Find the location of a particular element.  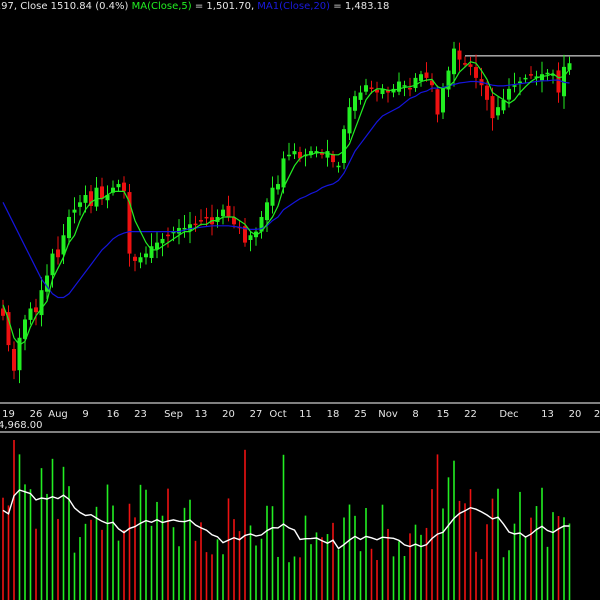

x-tick-label: 16 is located at coordinates (113, 414).